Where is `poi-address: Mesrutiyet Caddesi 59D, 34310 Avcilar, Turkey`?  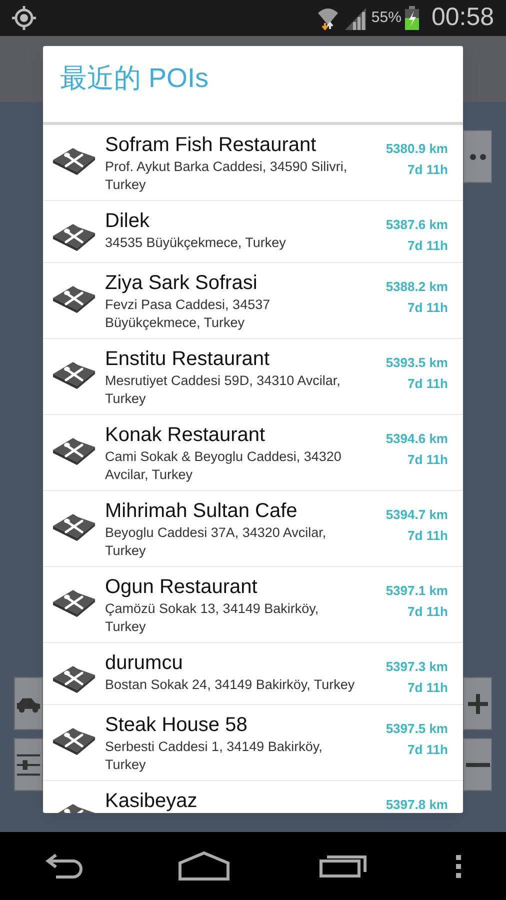
poi-address: Mesrutiyet Caddesi 59D, 34310 Avcilar, Turkey is located at coordinates (223, 390).